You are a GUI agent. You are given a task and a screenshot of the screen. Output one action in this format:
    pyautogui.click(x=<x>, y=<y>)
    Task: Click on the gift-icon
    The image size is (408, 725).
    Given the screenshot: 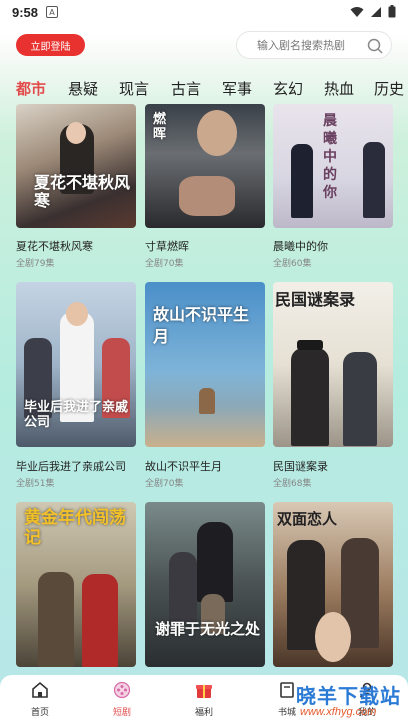 What is the action you would take?
    pyautogui.click(x=204, y=691)
    